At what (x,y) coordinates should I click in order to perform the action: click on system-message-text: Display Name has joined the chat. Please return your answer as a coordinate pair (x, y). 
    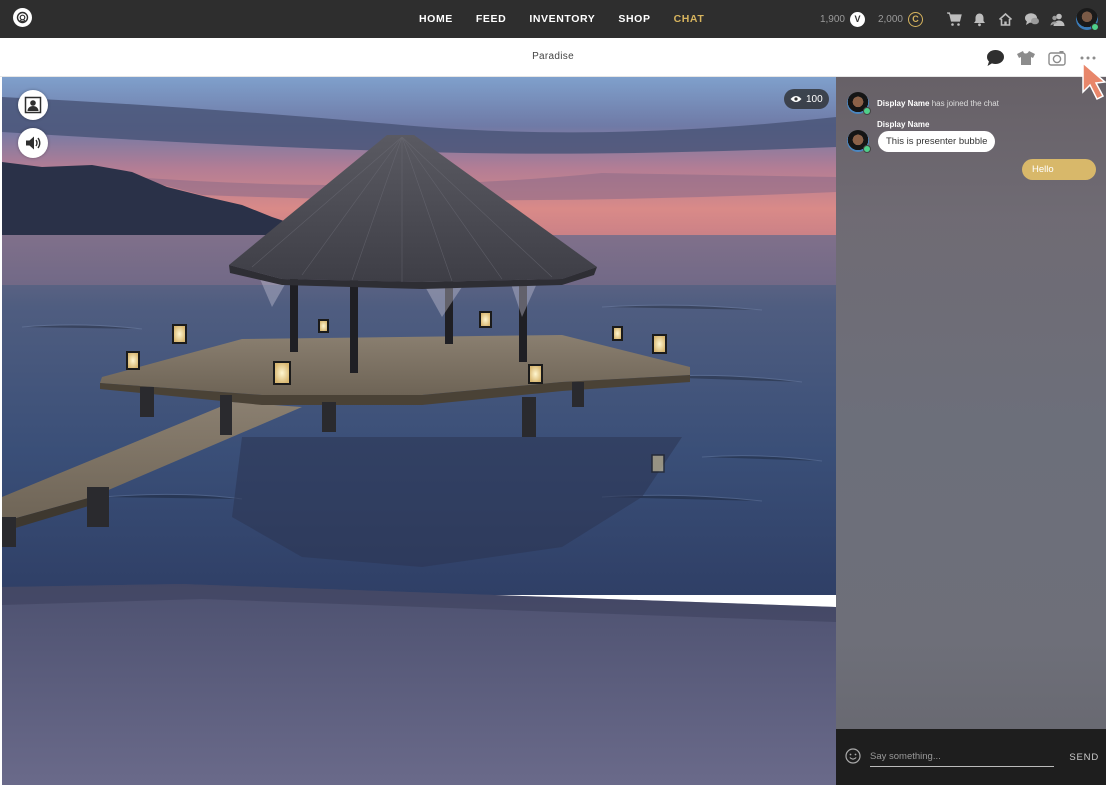
    Looking at the image, I should click on (938, 103).